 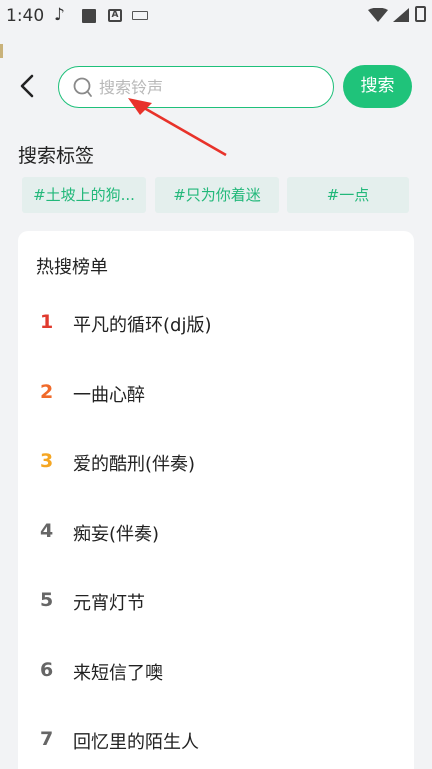 What do you see at coordinates (216, 463) in the screenshot?
I see `hot-list-item: 3 爱的酷刑(伴奏)` at bounding box center [216, 463].